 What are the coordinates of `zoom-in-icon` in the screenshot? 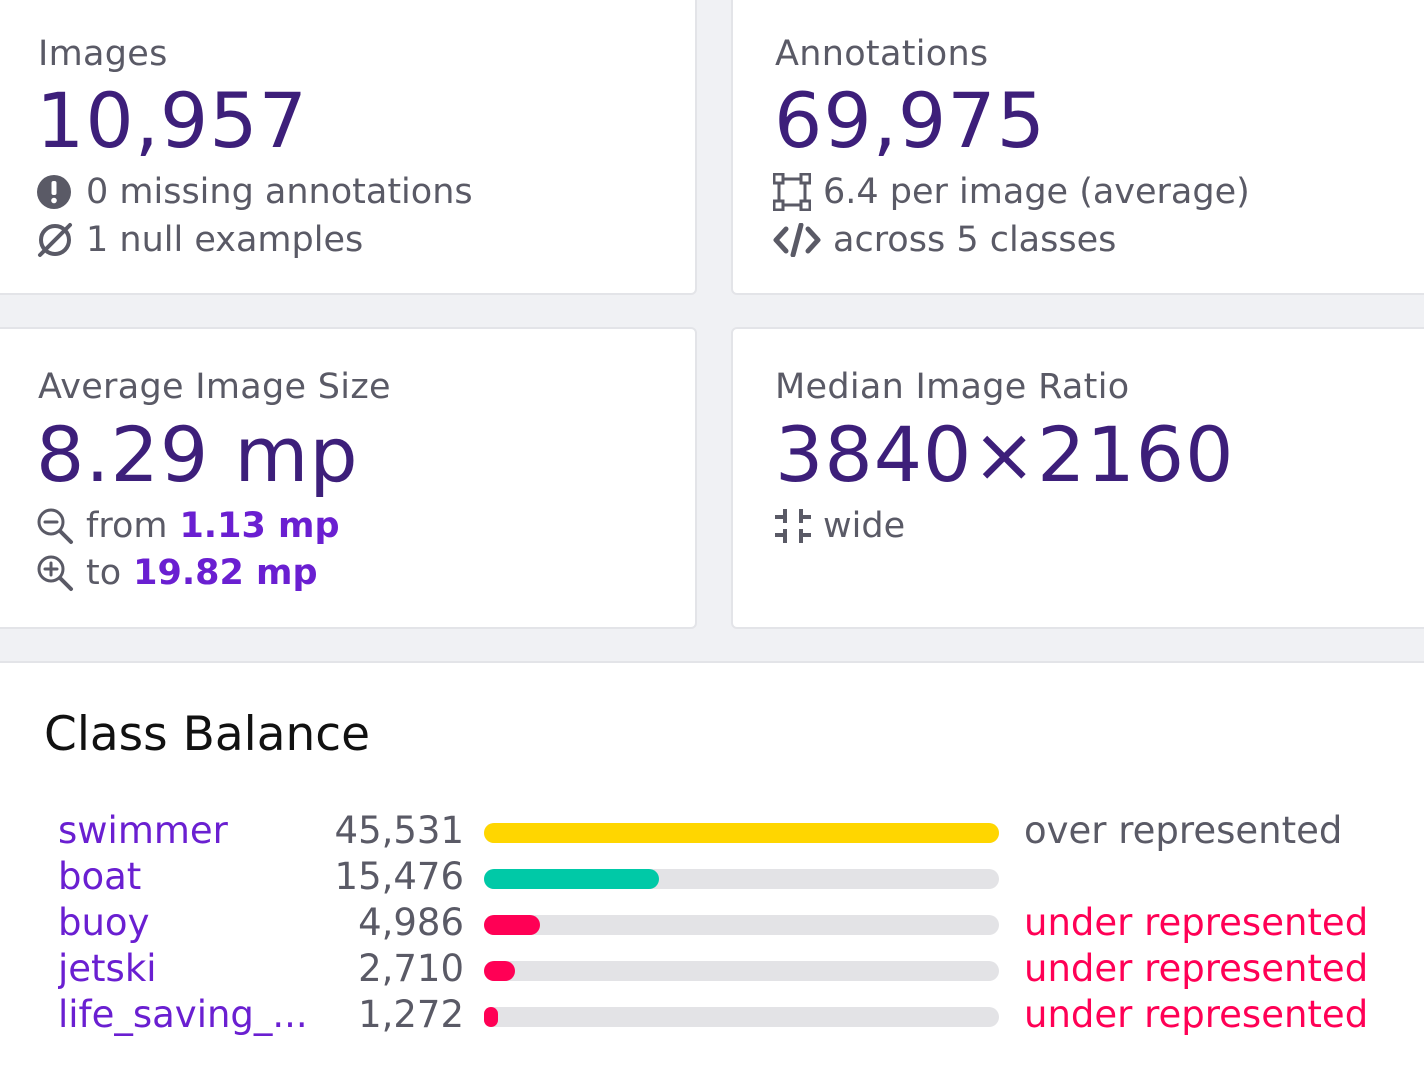 It's located at (56, 573).